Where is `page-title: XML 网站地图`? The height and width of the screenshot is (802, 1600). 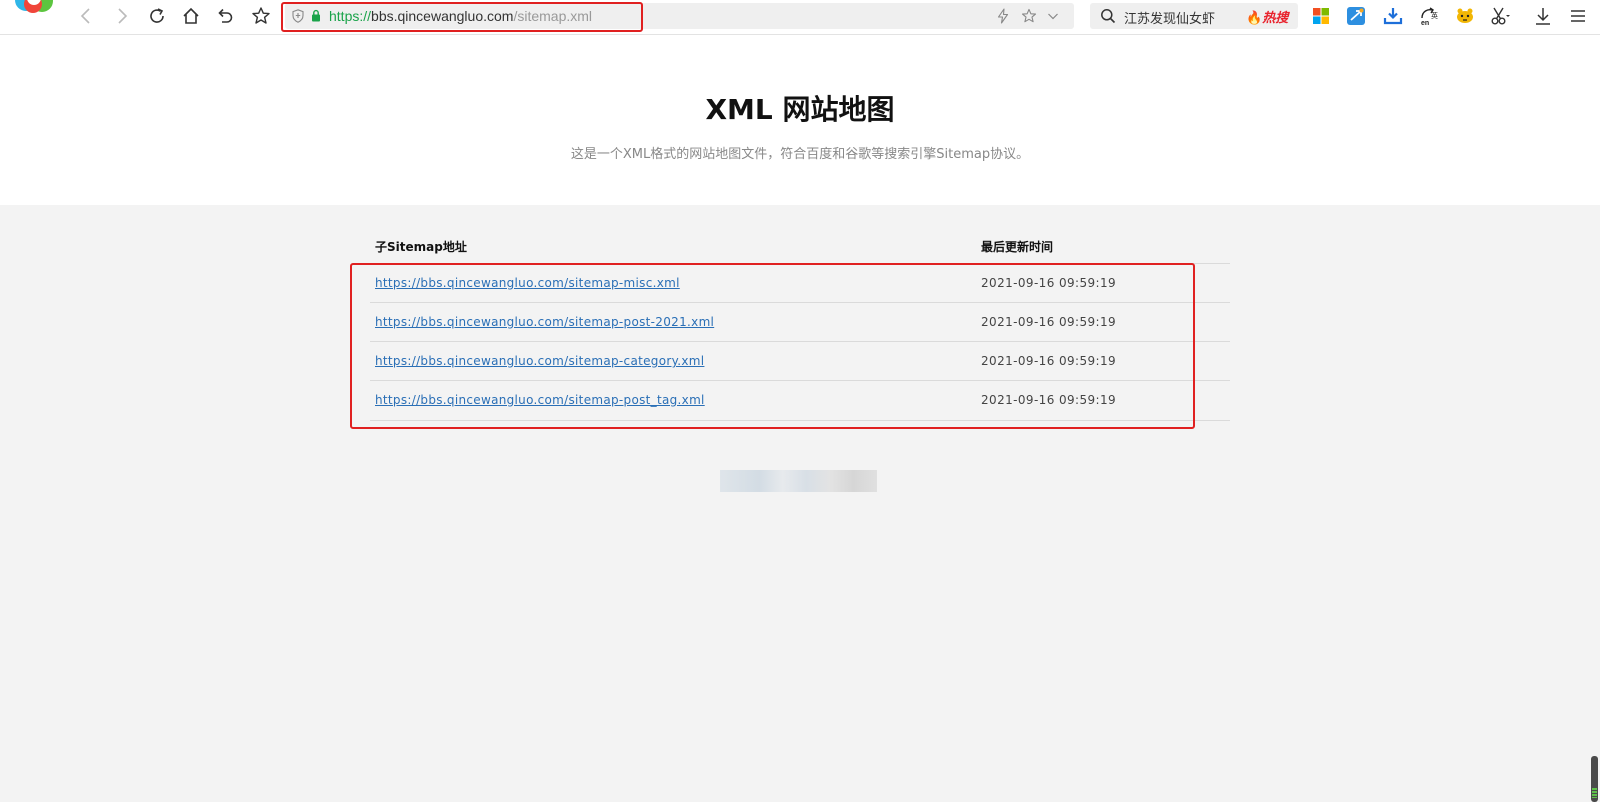
page-title: XML 网站地图 is located at coordinates (800, 109).